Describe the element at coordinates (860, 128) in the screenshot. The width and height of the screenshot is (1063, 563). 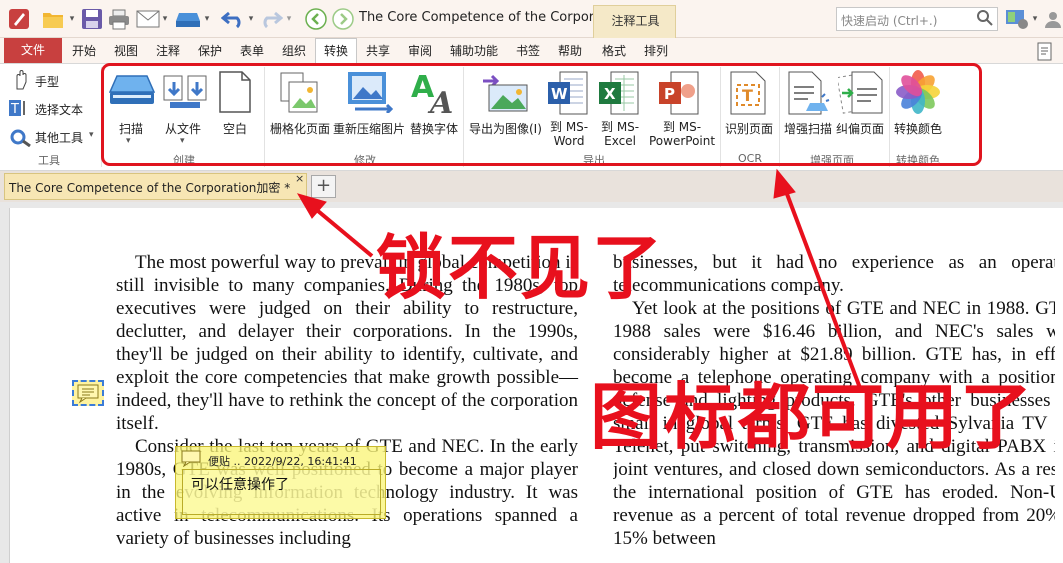
I see `deskew-page-label: 纠偏页面` at that location.